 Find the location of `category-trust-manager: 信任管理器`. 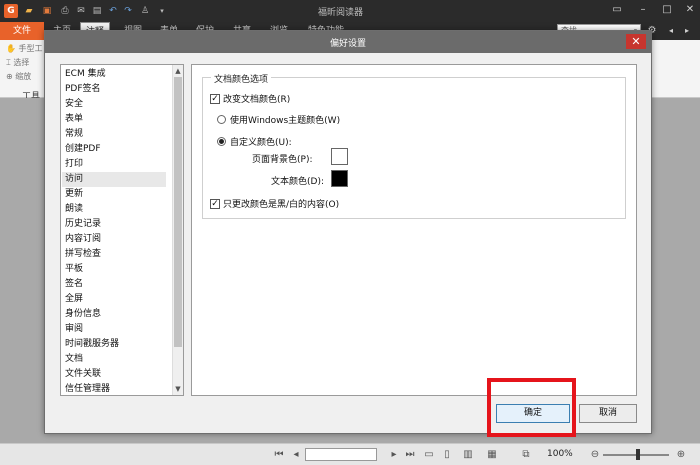

category-trust-manager: 信任管理器 is located at coordinates (117, 388).